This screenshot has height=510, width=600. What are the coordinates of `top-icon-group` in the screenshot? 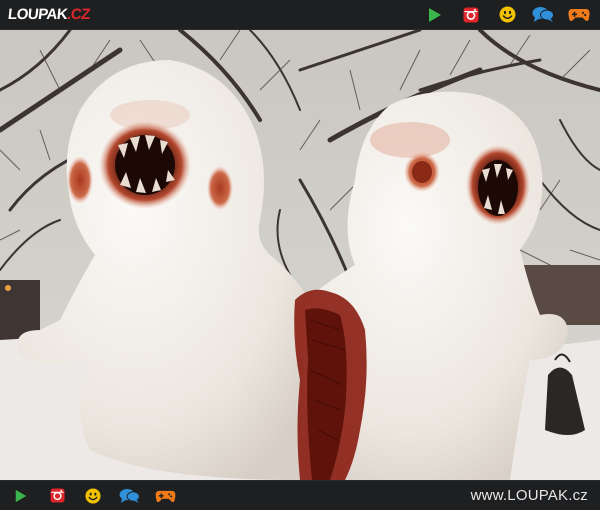 It's located at (507, 15).